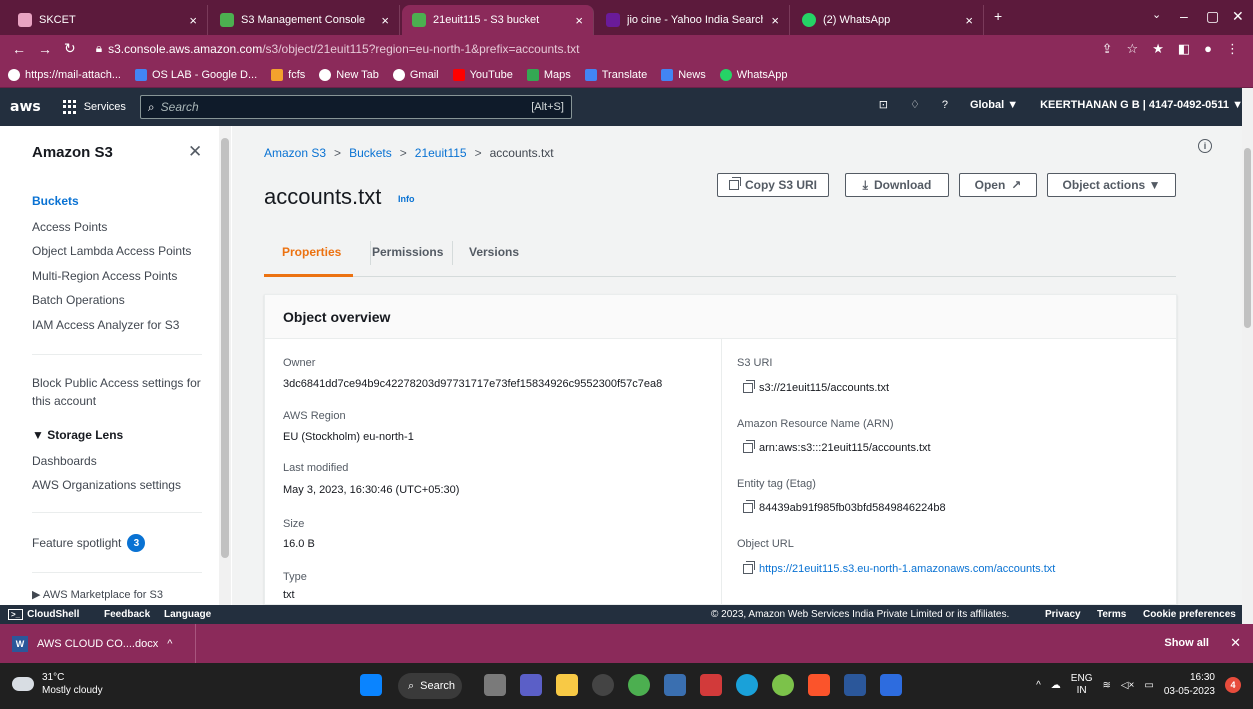 The width and height of the screenshot is (1253, 709). What do you see at coordinates (482, 74) in the screenshot?
I see `bookmark-item: YouTube` at bounding box center [482, 74].